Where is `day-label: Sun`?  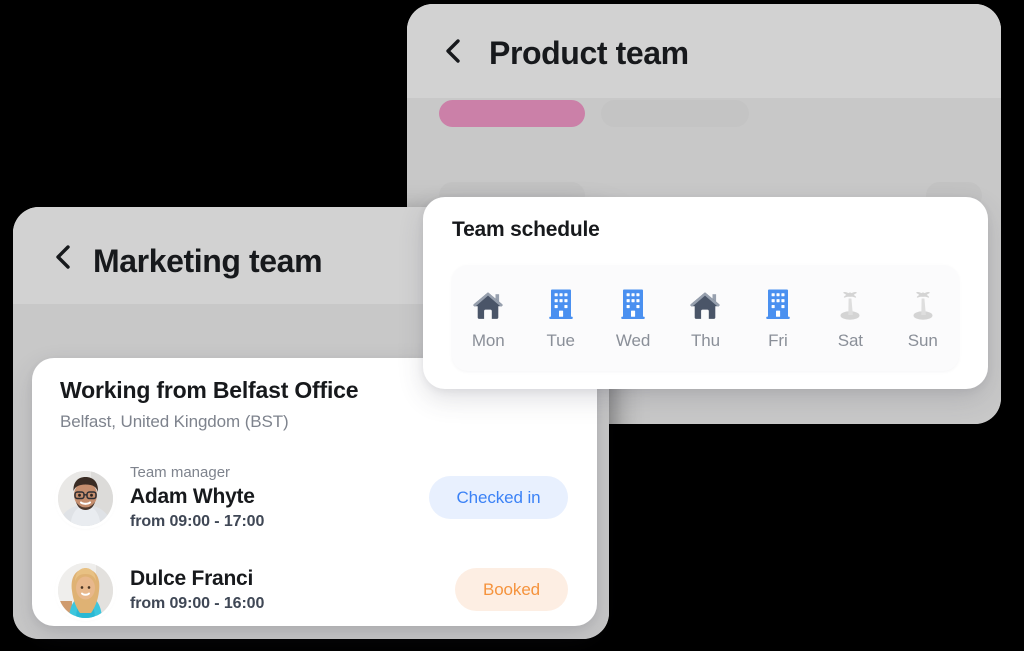
day-label: Sun is located at coordinates (922, 340).